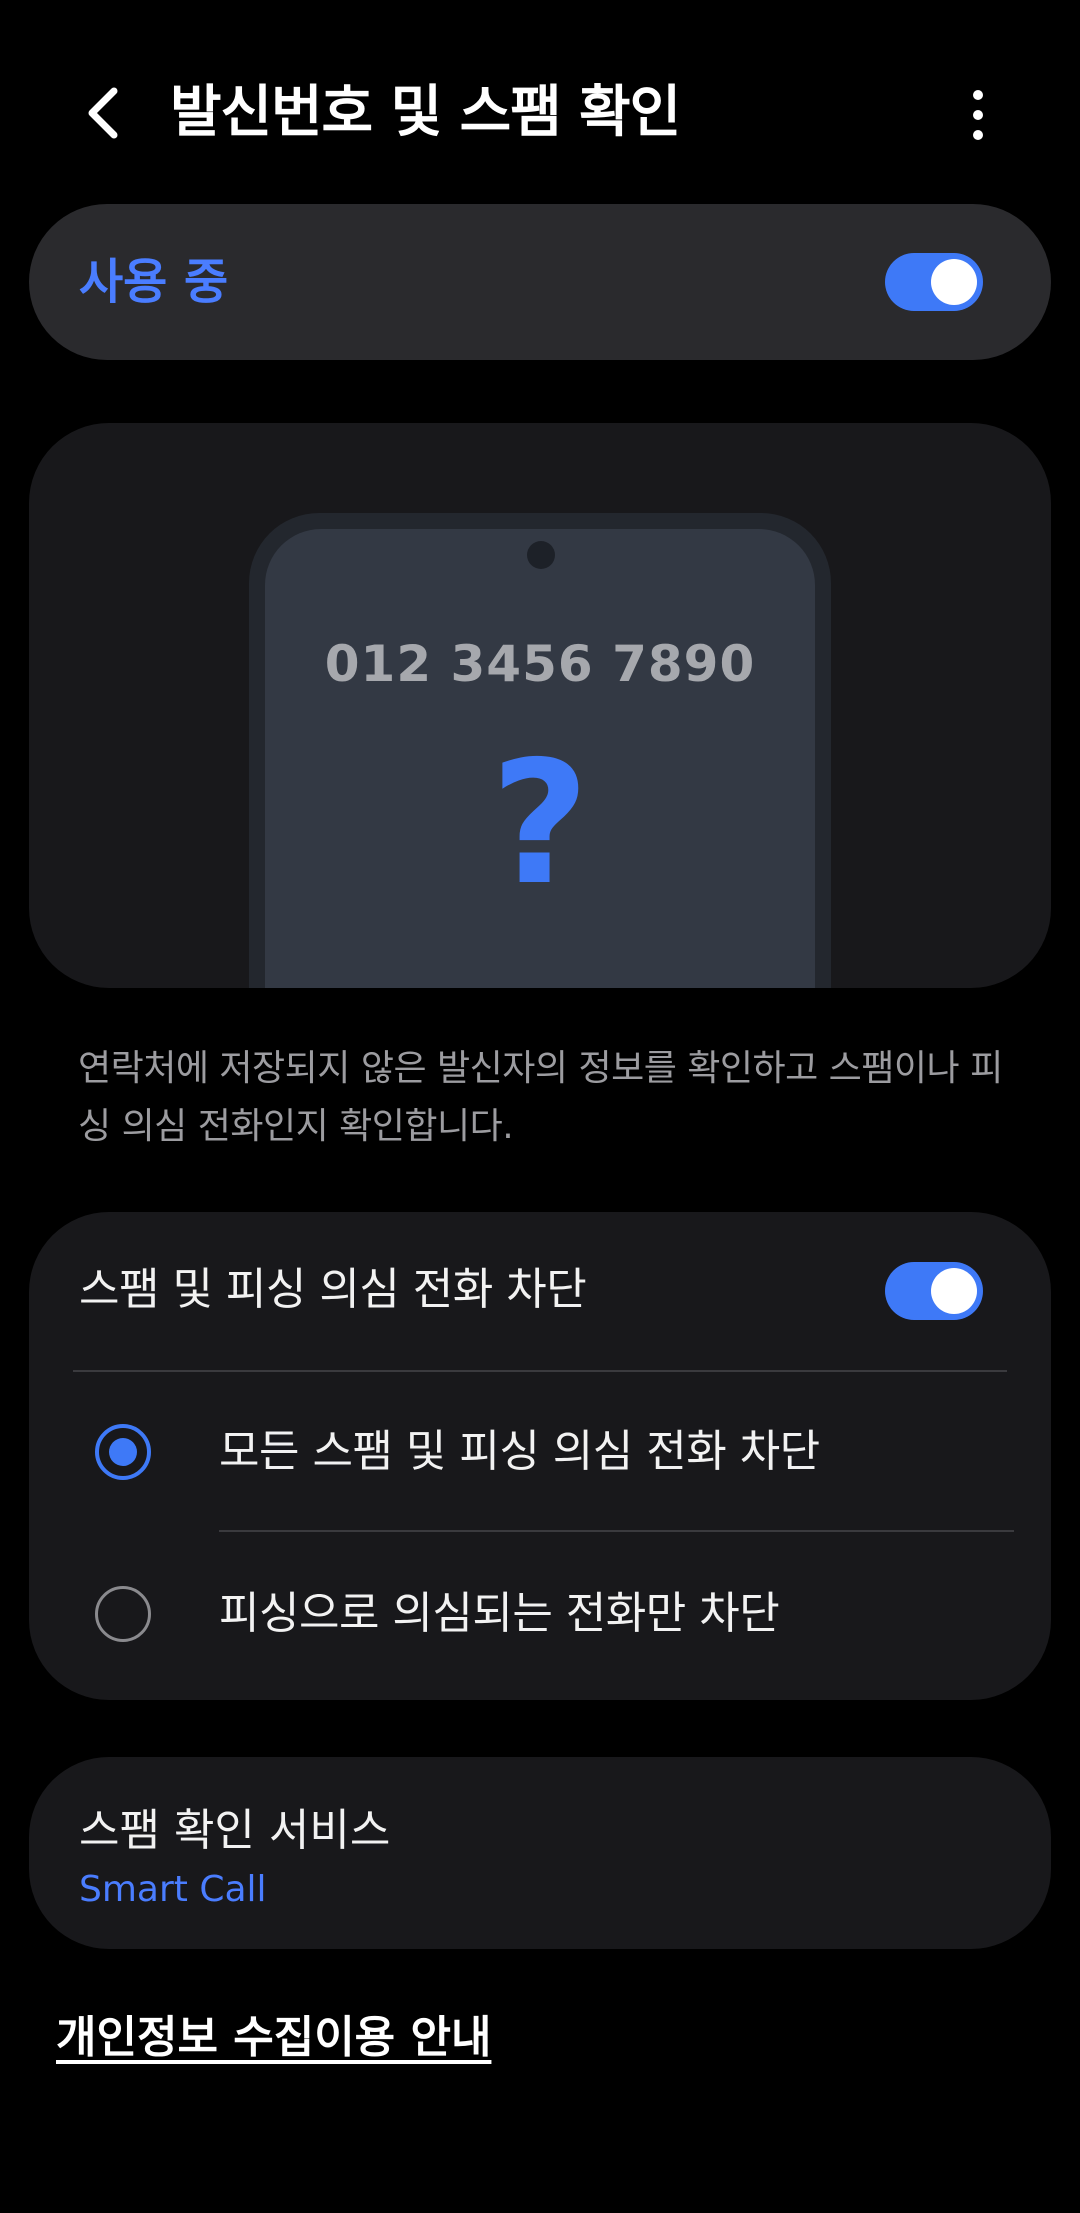  What do you see at coordinates (123, 1614) in the screenshot?
I see `radio-unselected-icon` at bounding box center [123, 1614].